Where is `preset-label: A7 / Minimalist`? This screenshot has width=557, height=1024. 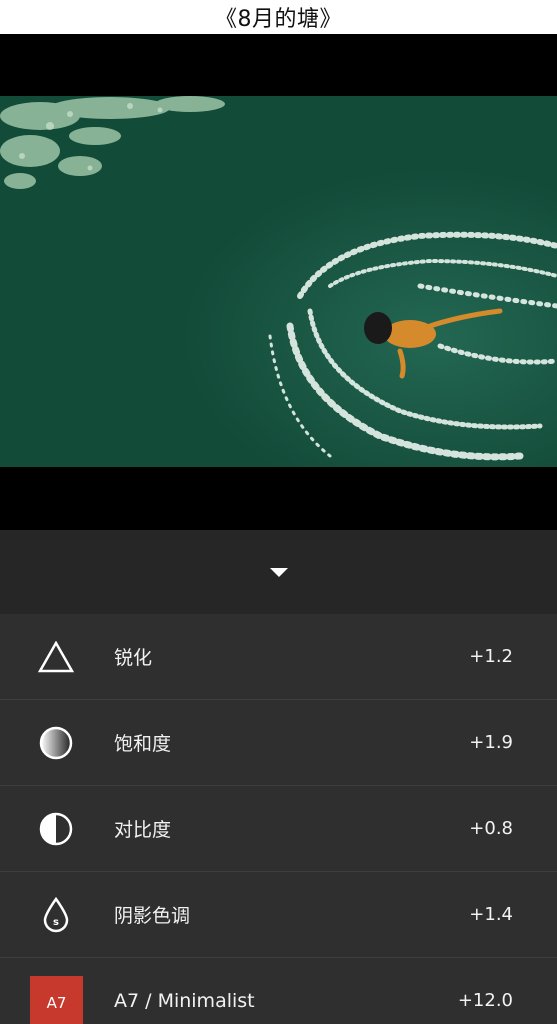
preset-label: A7 / Minimalist is located at coordinates (184, 1000).